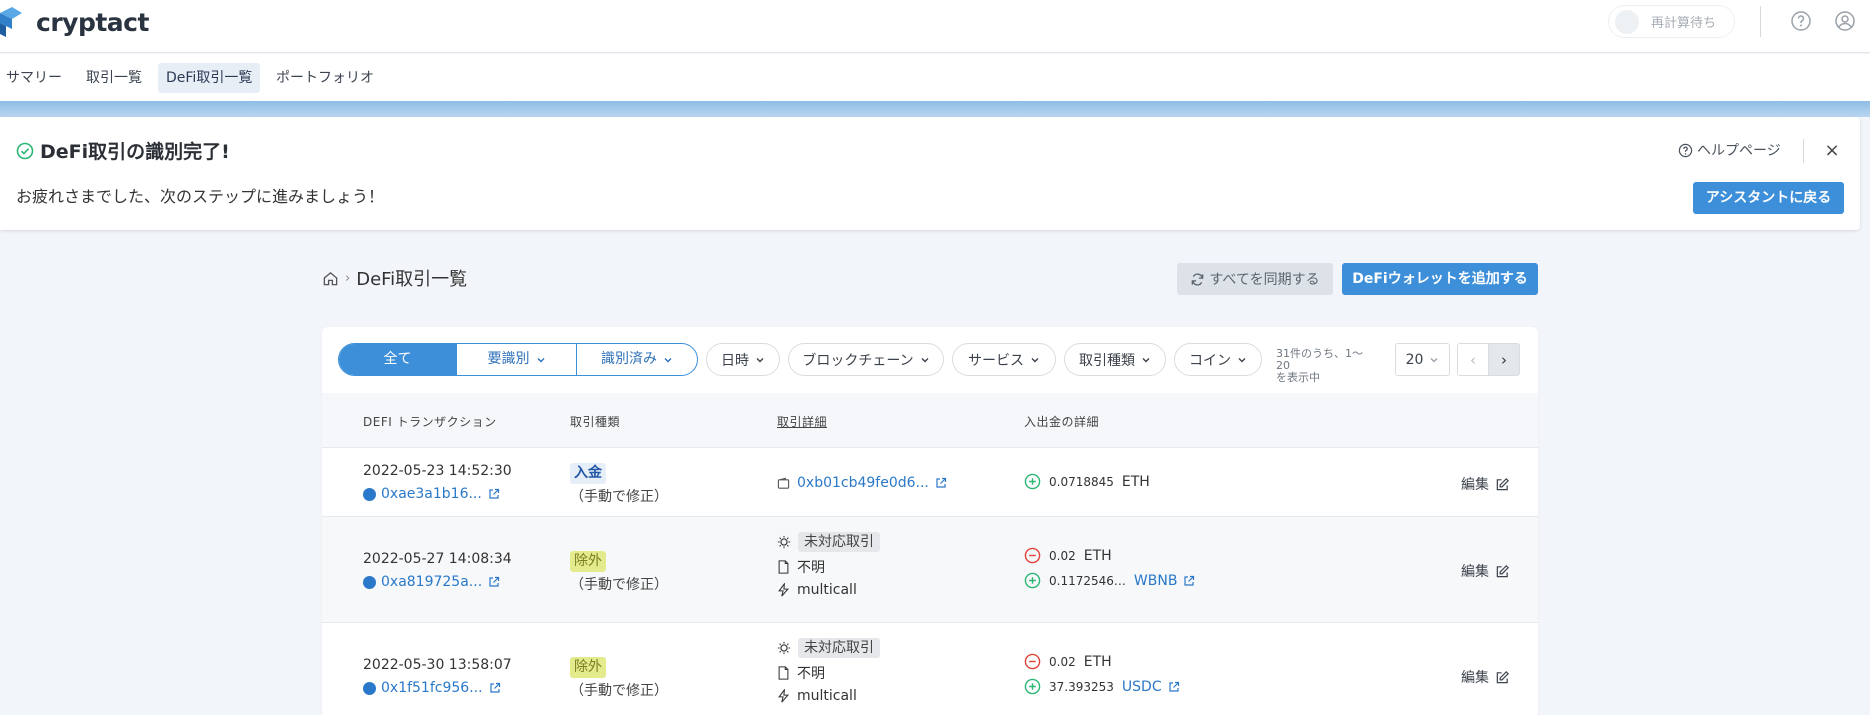  Describe the element at coordinates (1729, 150) in the screenshot. I see `help-page-link: ヘルプページ` at that location.